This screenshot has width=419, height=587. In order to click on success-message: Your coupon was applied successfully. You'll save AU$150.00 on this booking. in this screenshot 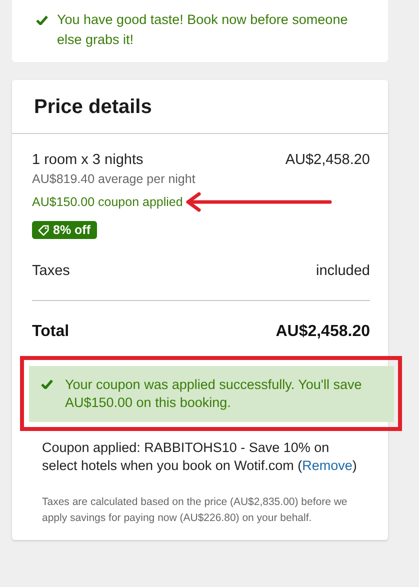, I will do `click(214, 394)`.